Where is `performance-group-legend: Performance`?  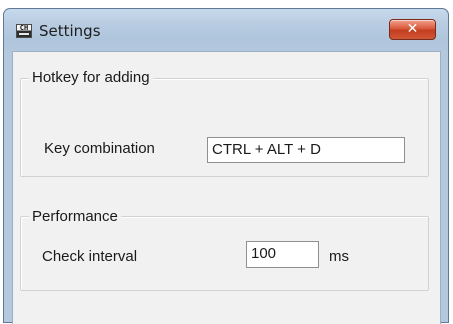 performance-group-legend: Performance is located at coordinates (75, 216).